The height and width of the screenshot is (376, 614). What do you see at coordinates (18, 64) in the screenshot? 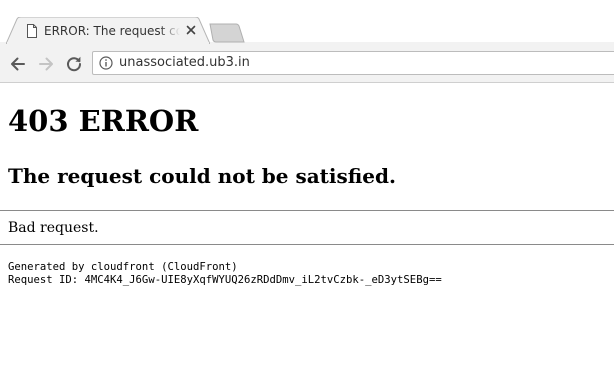
I see `arrow-left-icon` at bounding box center [18, 64].